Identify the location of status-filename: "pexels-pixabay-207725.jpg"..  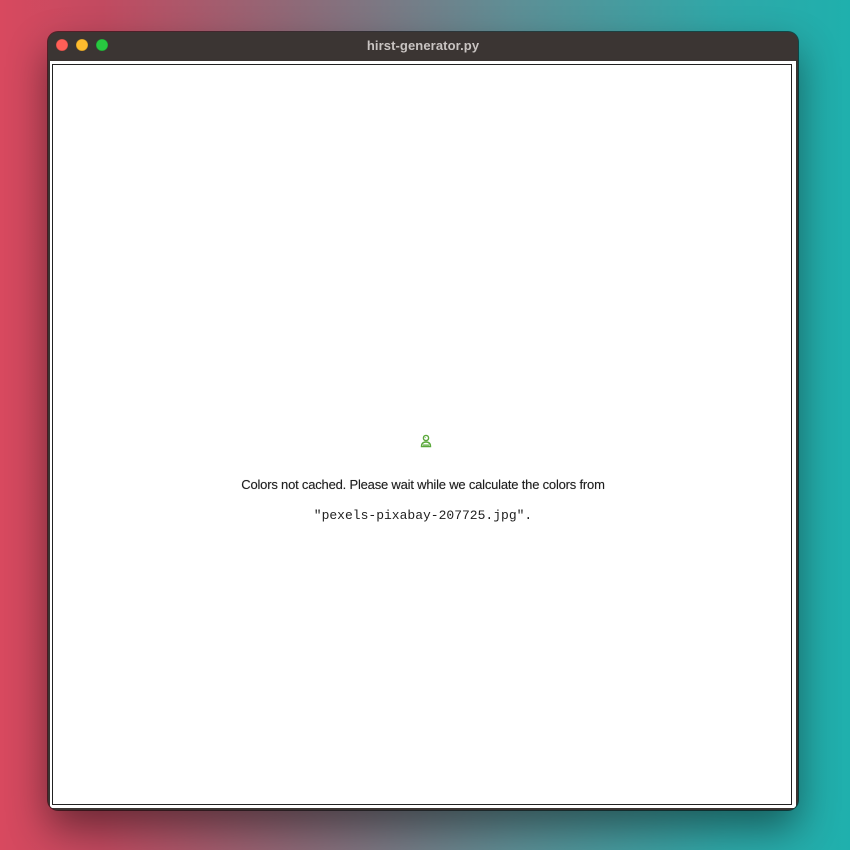
(423, 515).